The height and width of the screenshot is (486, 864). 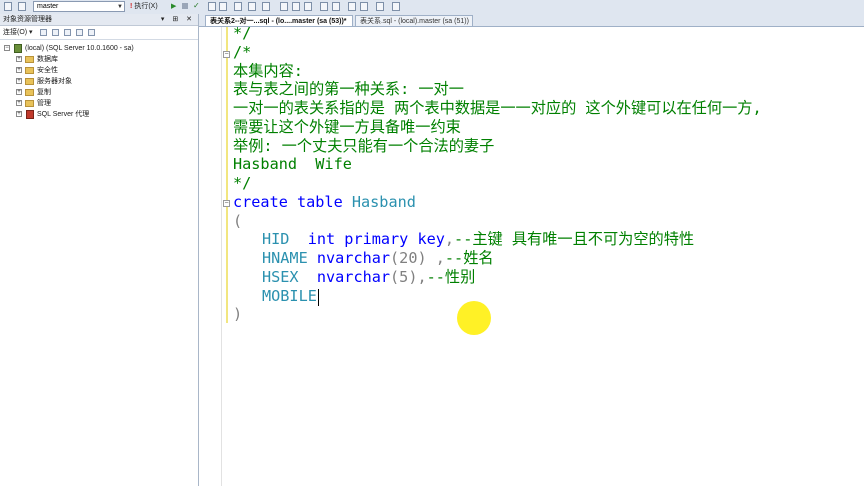 I want to click on sql-comment: --性别, so click(x=451, y=277).